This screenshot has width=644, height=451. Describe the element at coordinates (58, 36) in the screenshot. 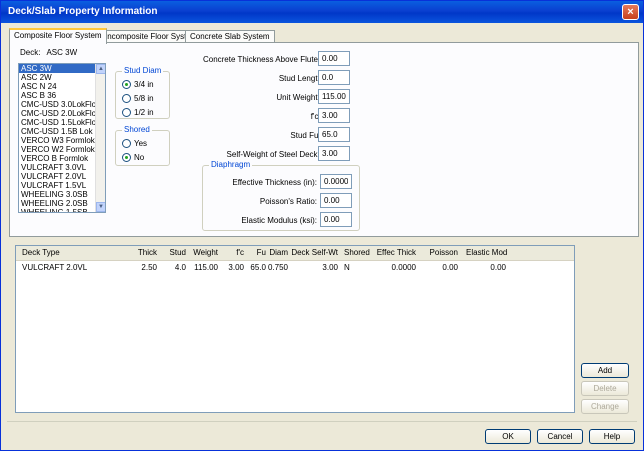

I see `tab-composite-floor-system: Composite Floor System` at that location.